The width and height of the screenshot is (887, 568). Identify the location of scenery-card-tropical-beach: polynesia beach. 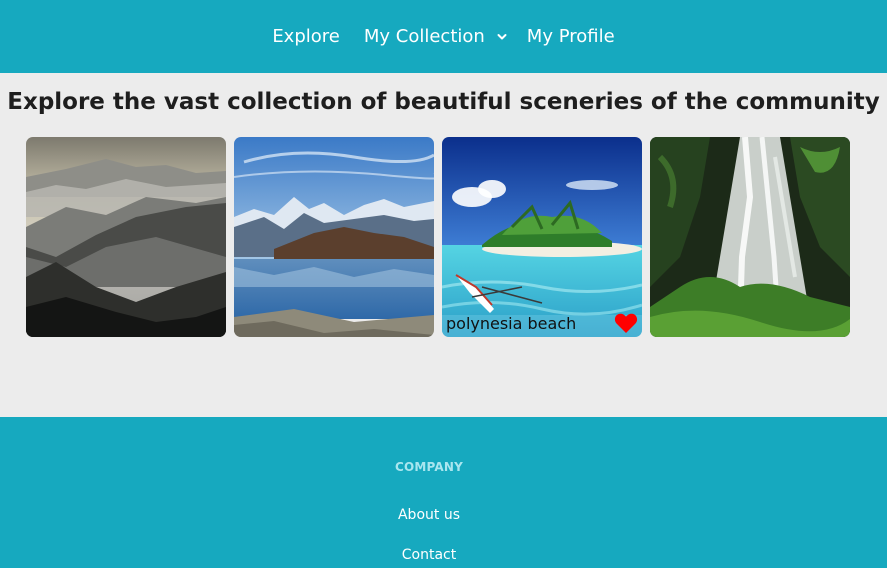
(542, 237).